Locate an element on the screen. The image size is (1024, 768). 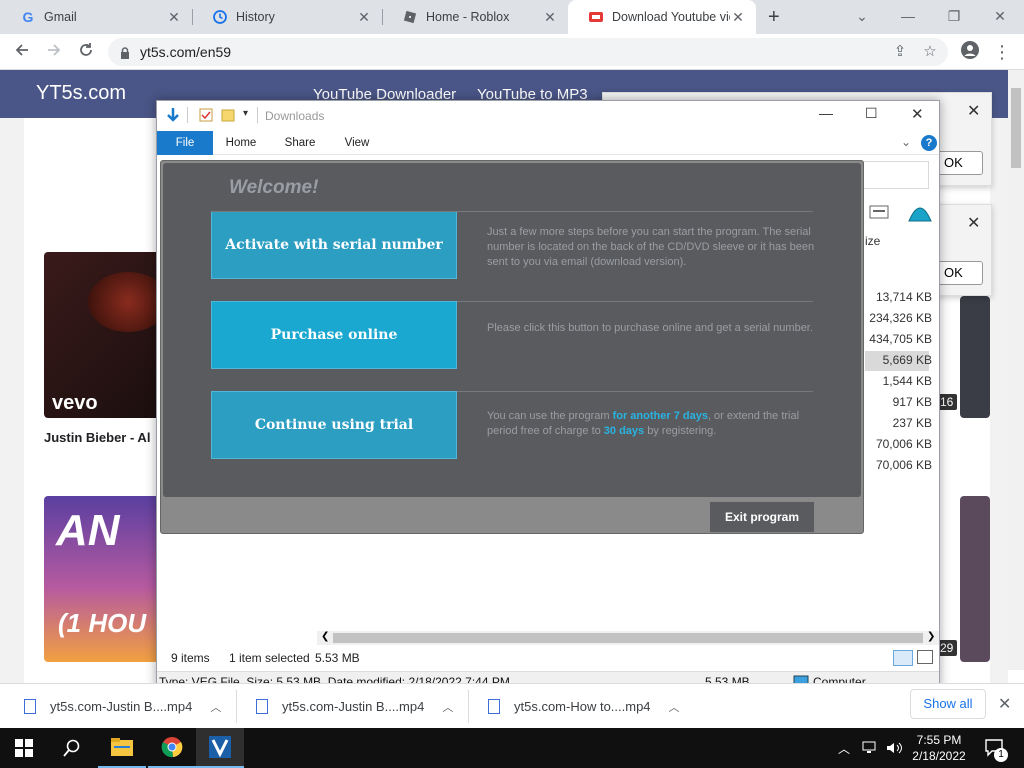
url-text: yt5s.com/en59 is located at coordinates (186, 52).